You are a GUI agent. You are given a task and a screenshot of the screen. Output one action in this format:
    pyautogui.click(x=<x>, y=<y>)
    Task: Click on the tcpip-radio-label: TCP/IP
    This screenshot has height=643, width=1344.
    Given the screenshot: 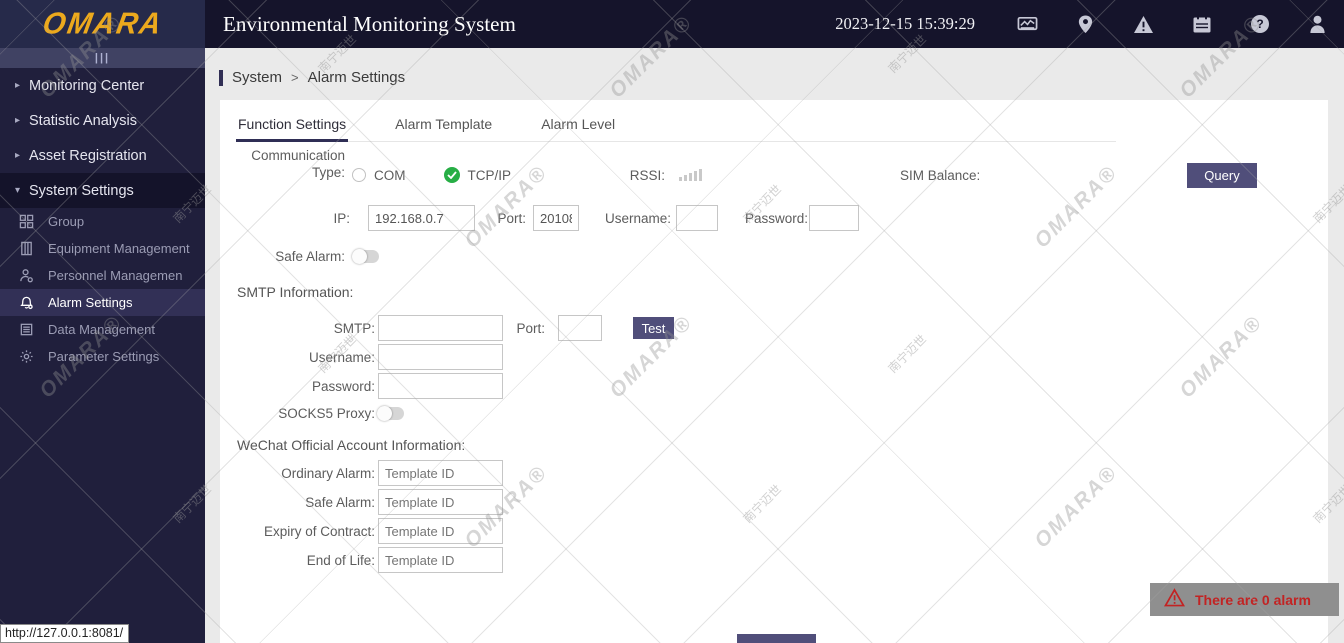 What is the action you would take?
    pyautogui.click(x=489, y=175)
    